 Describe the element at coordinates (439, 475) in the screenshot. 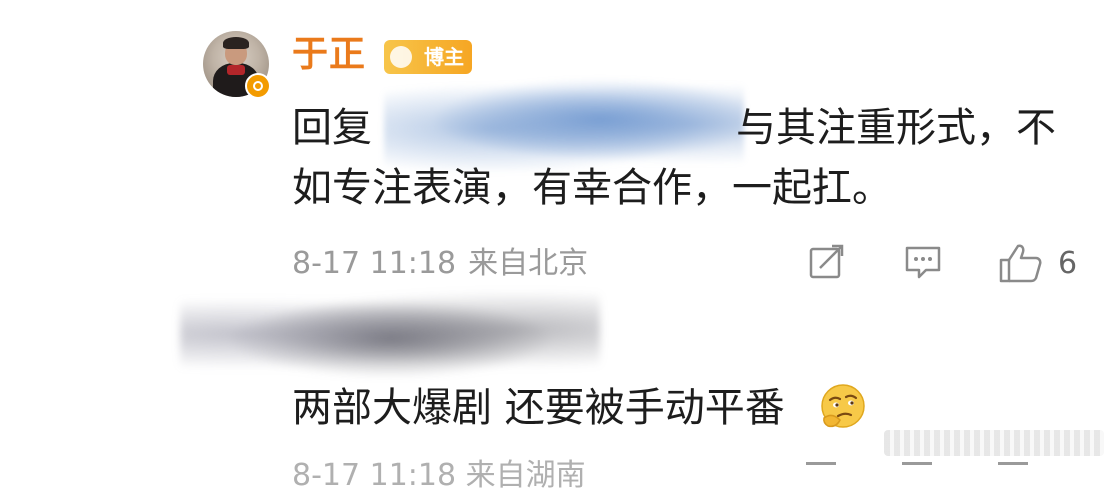

I see `comment-meta-cropped: 8-17 11:18 来自湖南` at that location.